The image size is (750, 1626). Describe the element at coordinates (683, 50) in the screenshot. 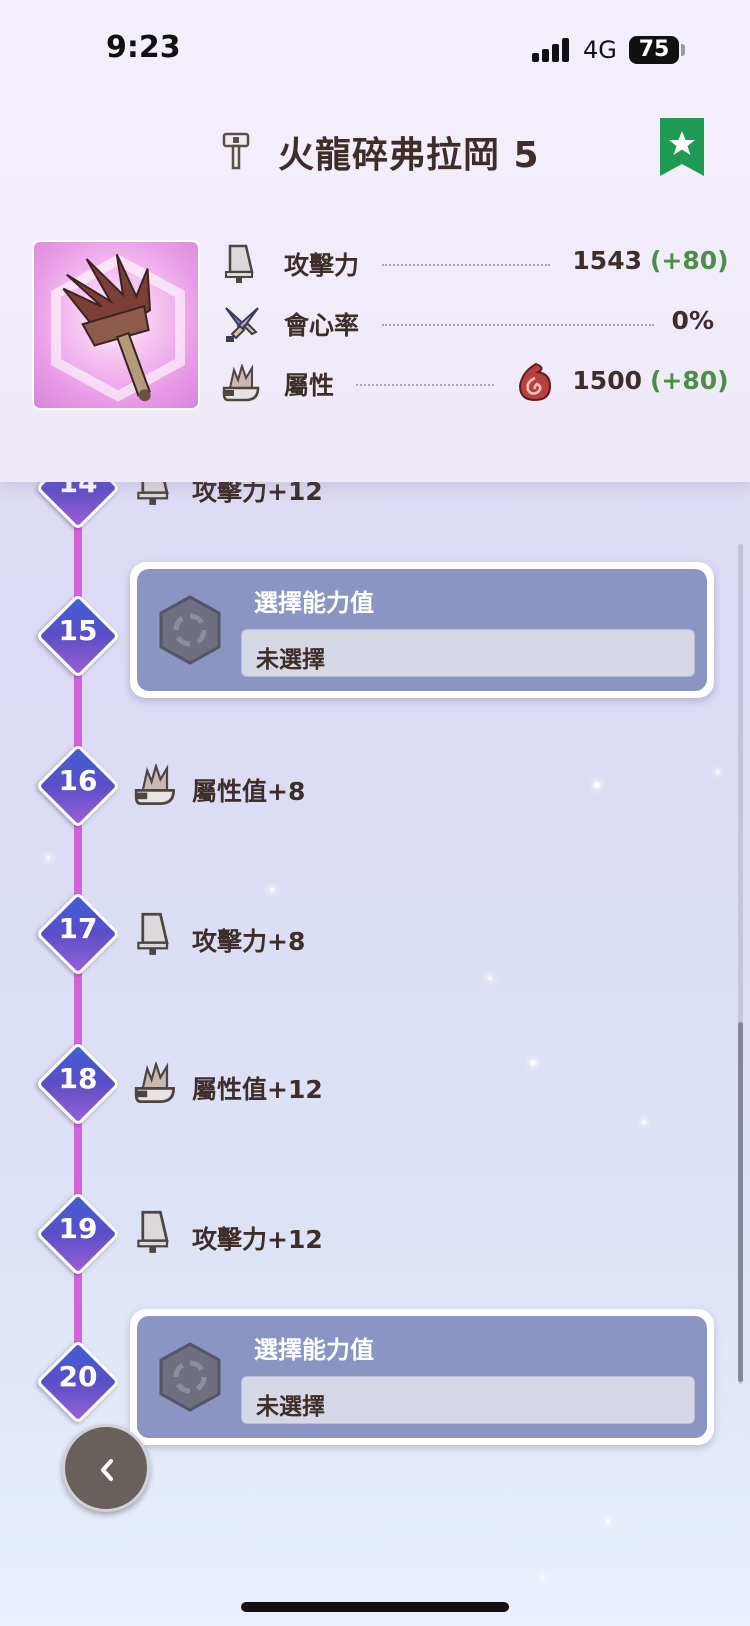

I see `battery-cap-icon` at that location.